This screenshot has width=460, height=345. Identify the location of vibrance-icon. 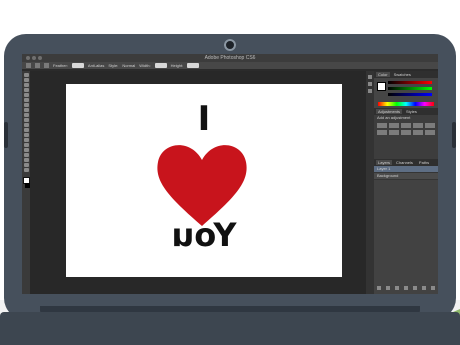
(430, 125).